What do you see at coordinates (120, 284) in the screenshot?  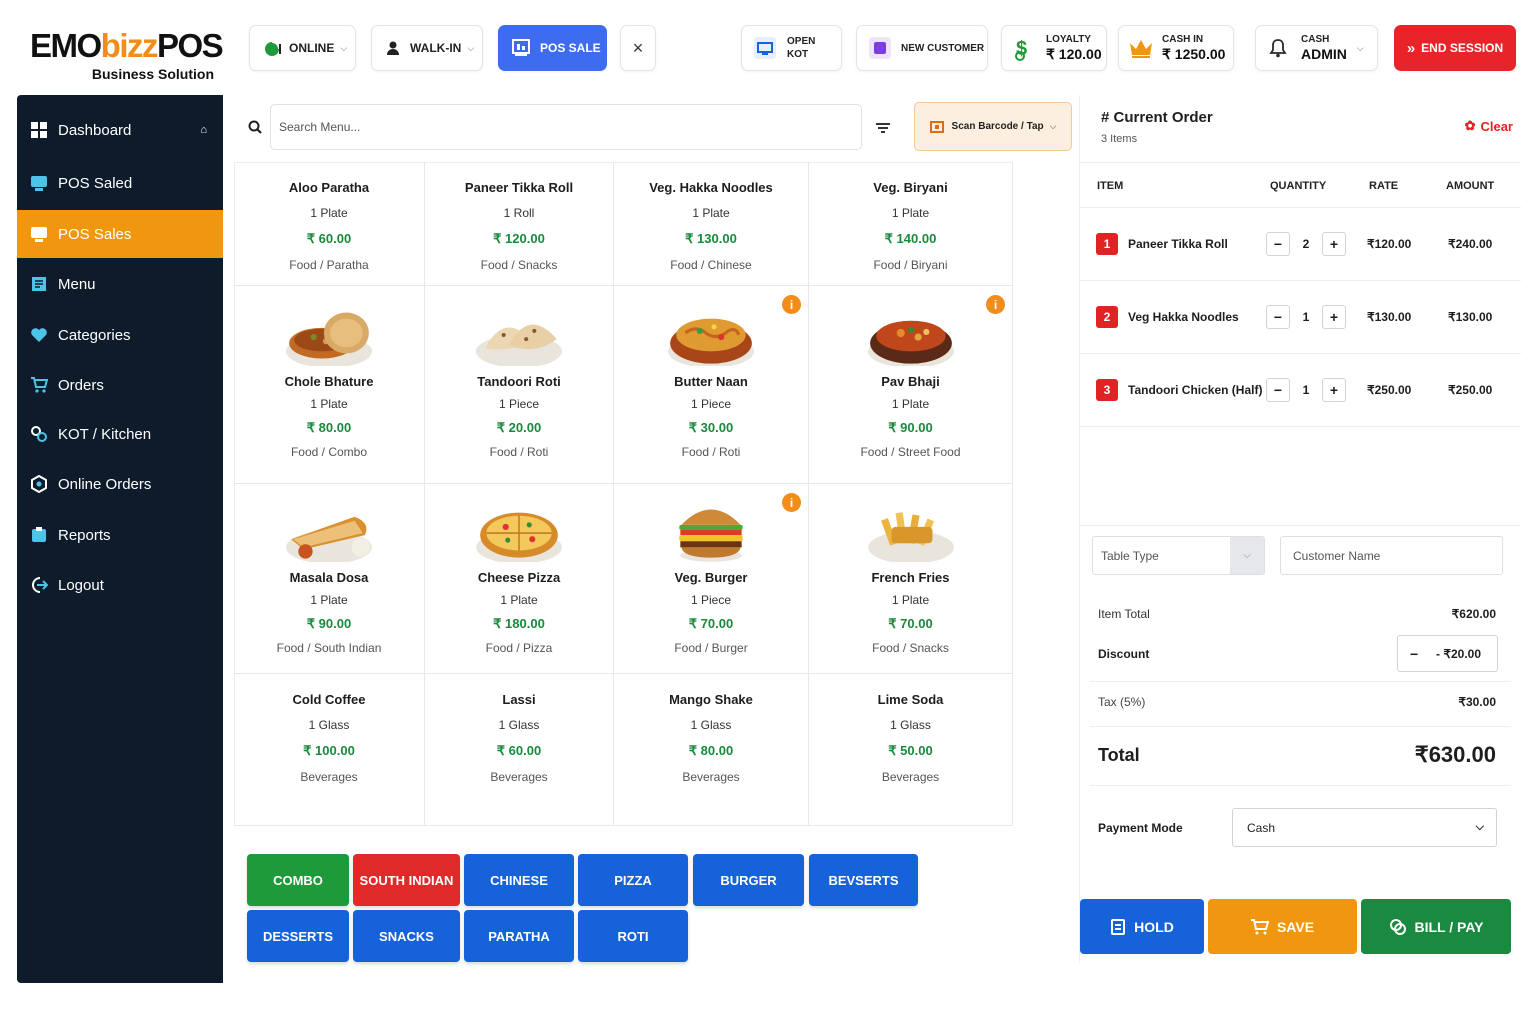 I see `sidebar-item-menu: Menu` at bounding box center [120, 284].